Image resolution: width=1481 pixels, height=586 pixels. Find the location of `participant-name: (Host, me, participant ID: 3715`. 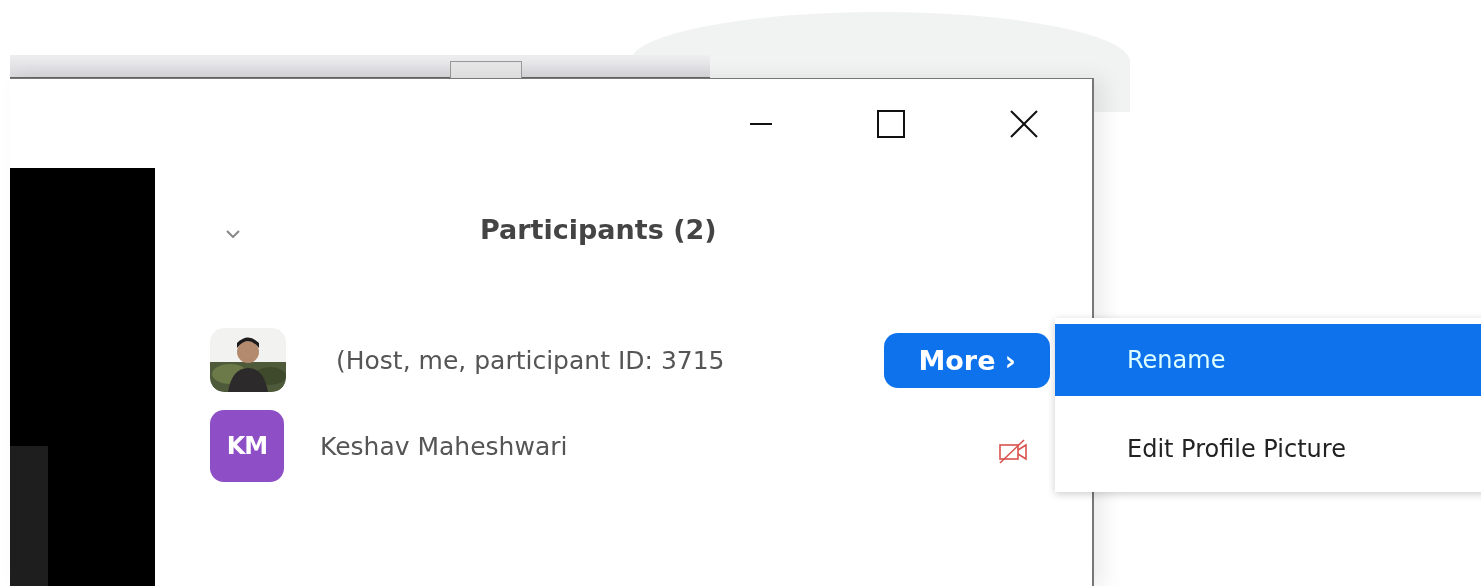

participant-name: (Host, me, participant ID: 3715 is located at coordinates (530, 360).